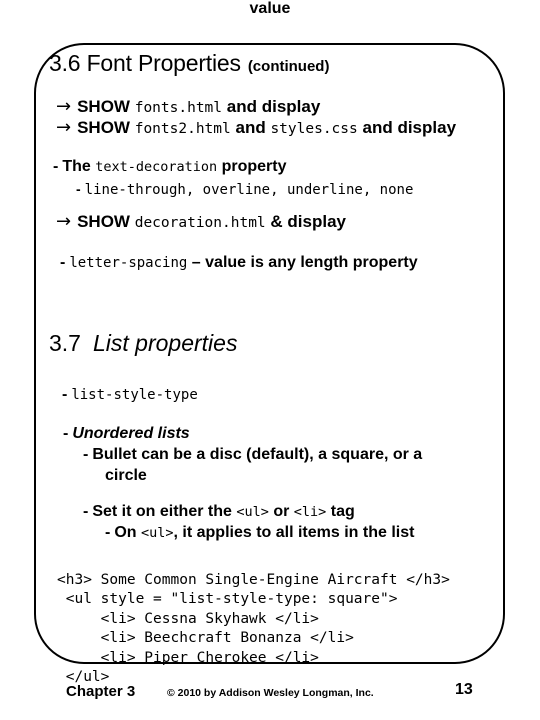 The image size is (540, 720). I want to click on letter-spacing-dash: –, so click(196, 262).